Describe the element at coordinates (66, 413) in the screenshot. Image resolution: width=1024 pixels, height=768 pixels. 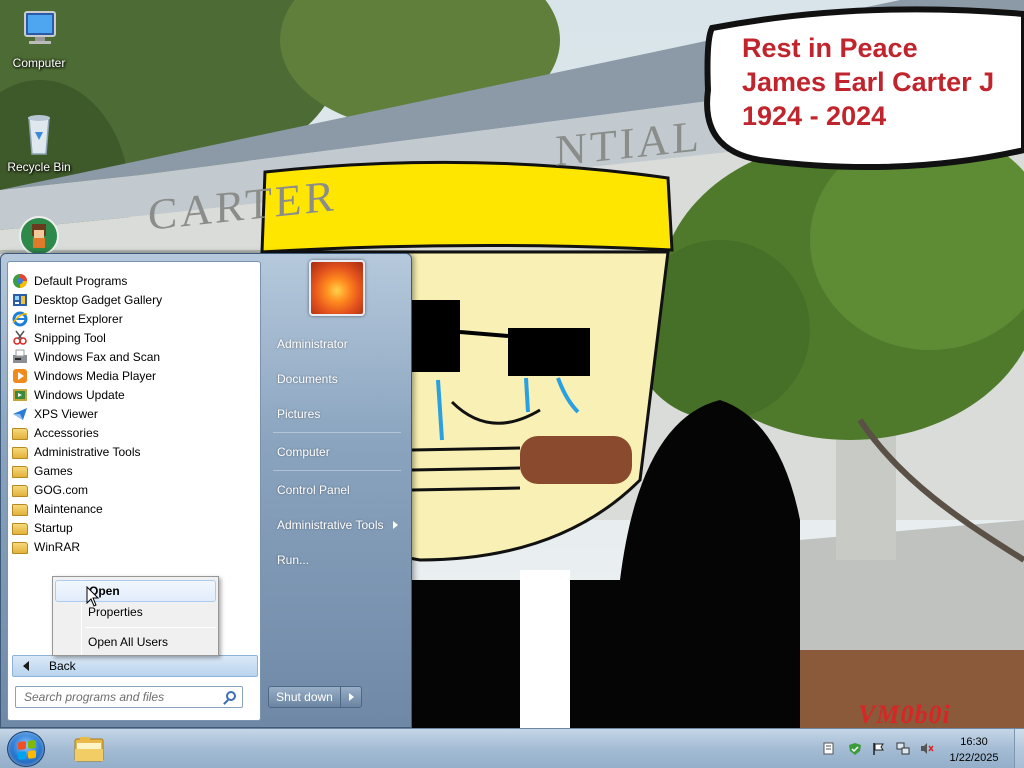
I see `program-label: XPS Viewer` at that location.